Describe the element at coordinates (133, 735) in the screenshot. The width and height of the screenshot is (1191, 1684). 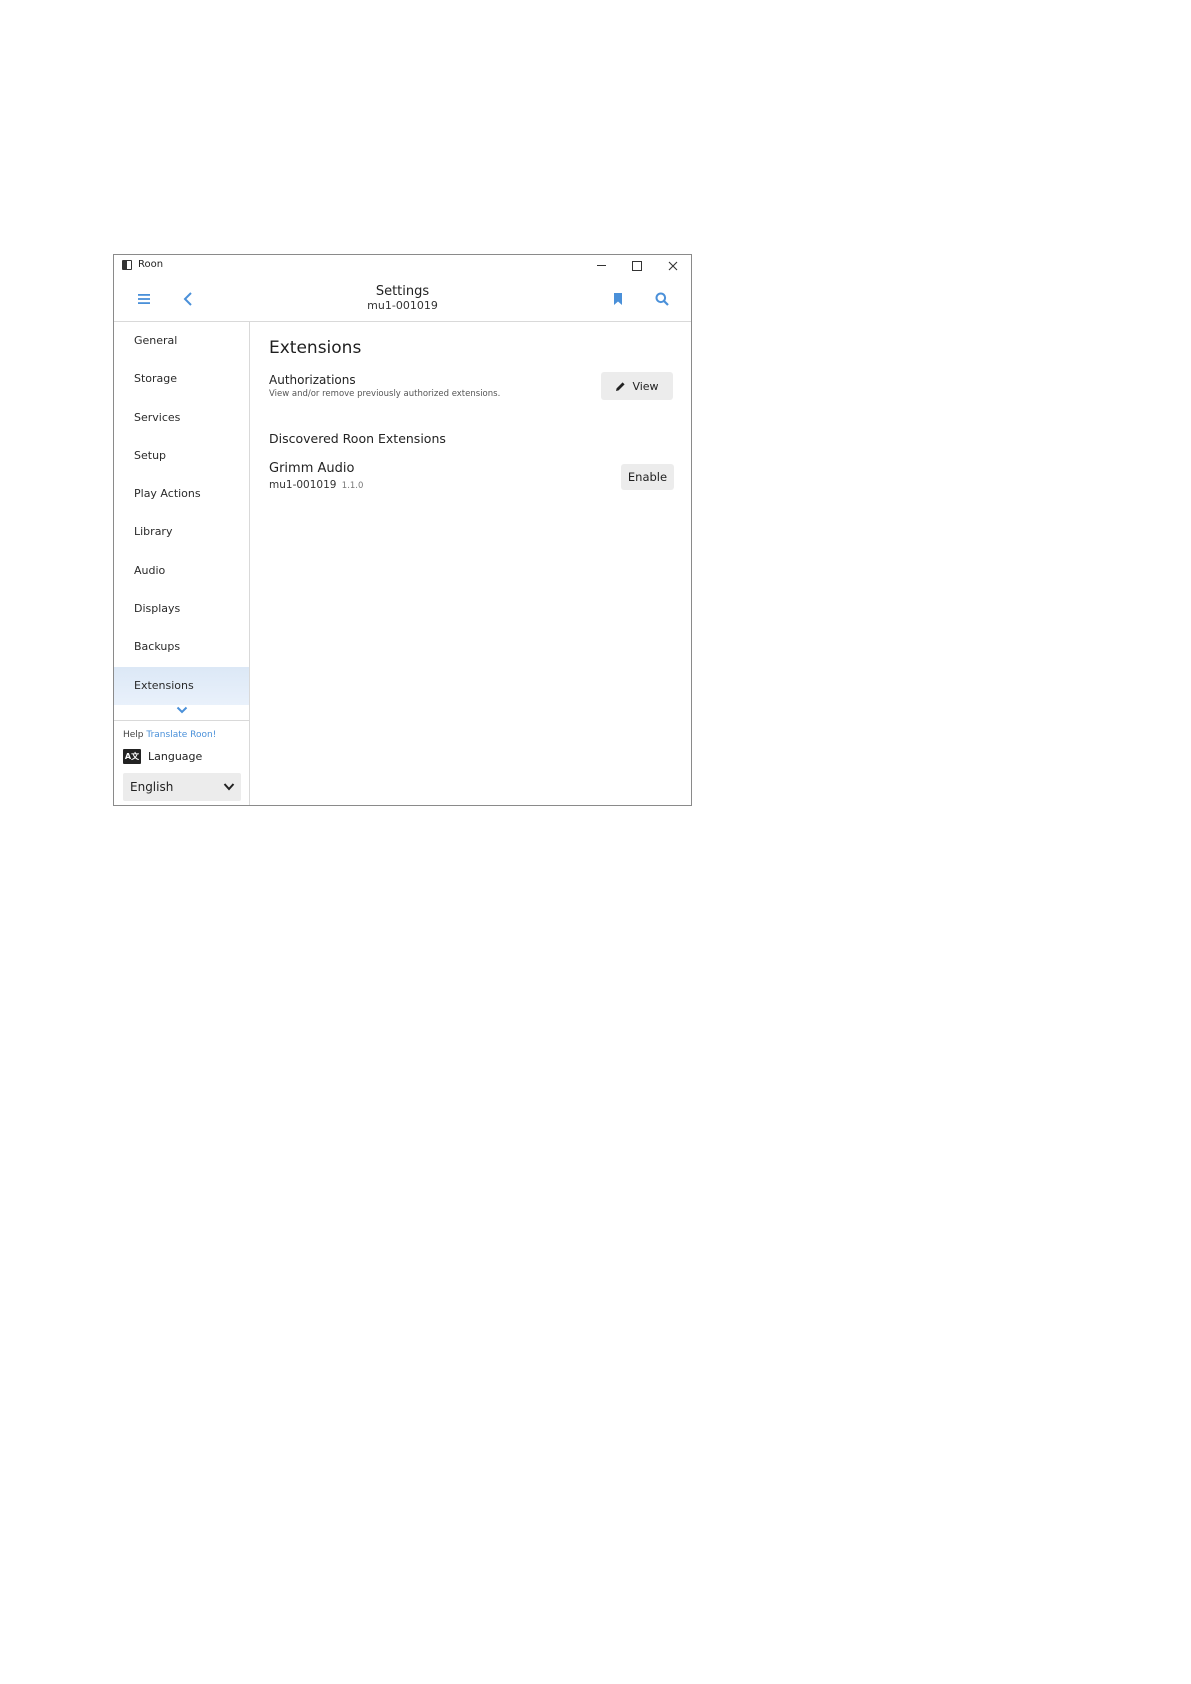
I see `help-prefix: Help` at that location.